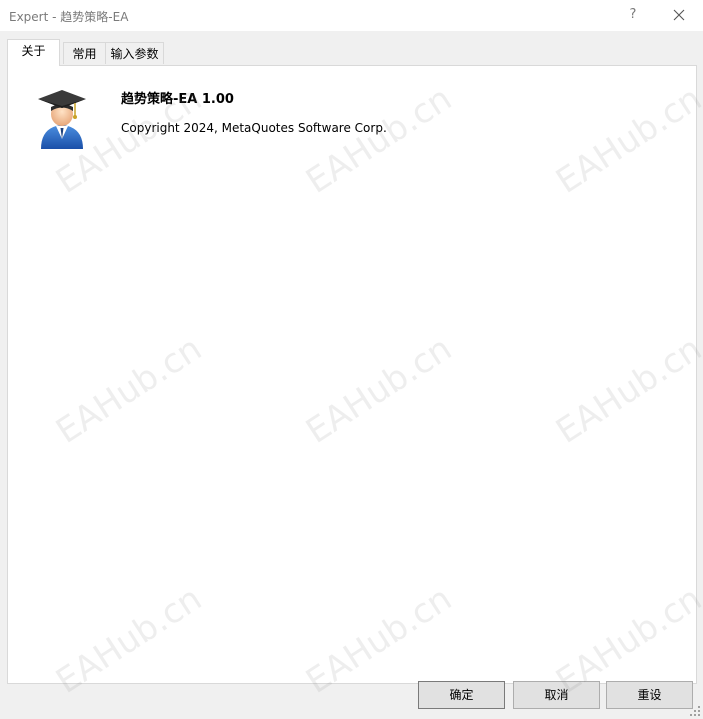 This screenshot has height=719, width=703. I want to click on window-title: Expert - 趋势策略-EA, so click(69, 17).